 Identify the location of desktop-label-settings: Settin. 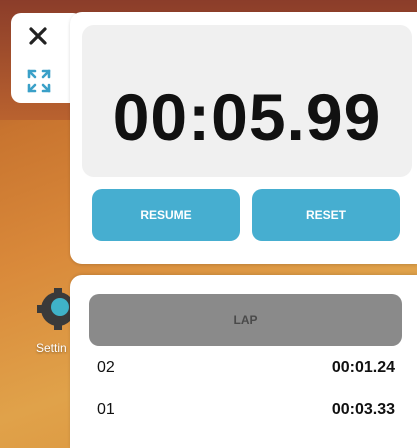
(51, 348).